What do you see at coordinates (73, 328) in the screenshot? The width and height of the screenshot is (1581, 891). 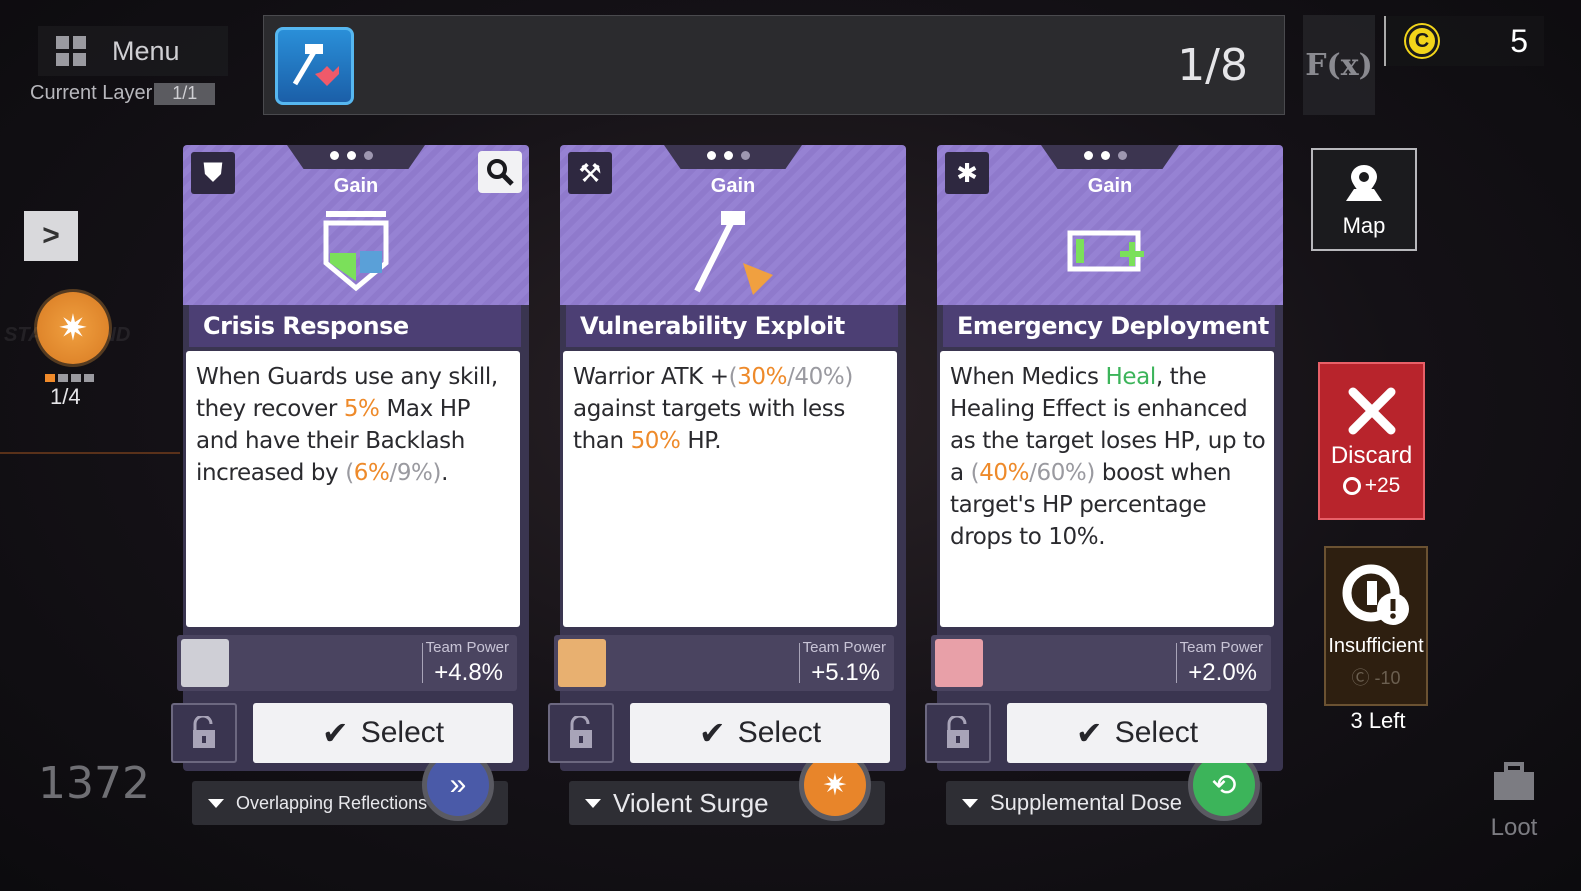 I see `node-emblem-icon: ✷` at bounding box center [73, 328].